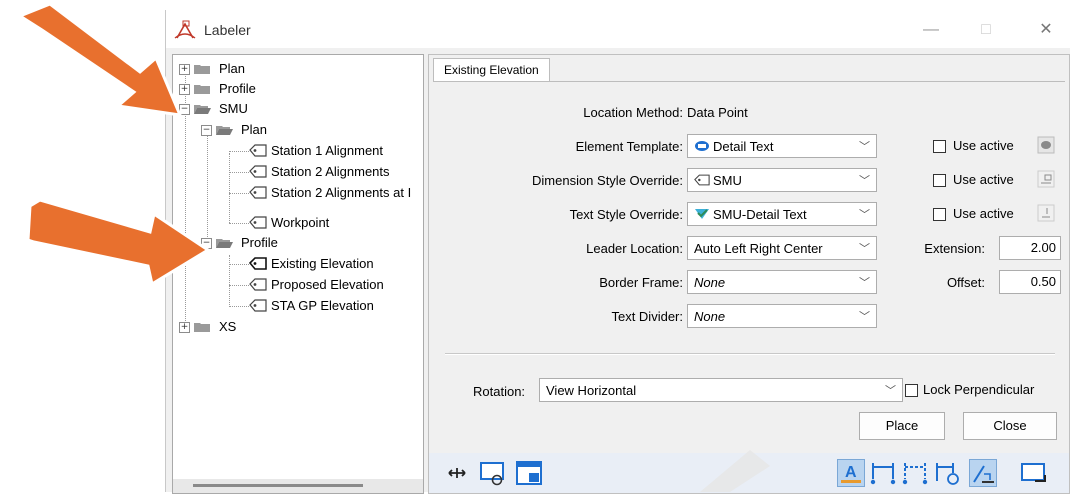 The width and height of the screenshot is (1070, 494). I want to click on move-icon, so click(457, 473).